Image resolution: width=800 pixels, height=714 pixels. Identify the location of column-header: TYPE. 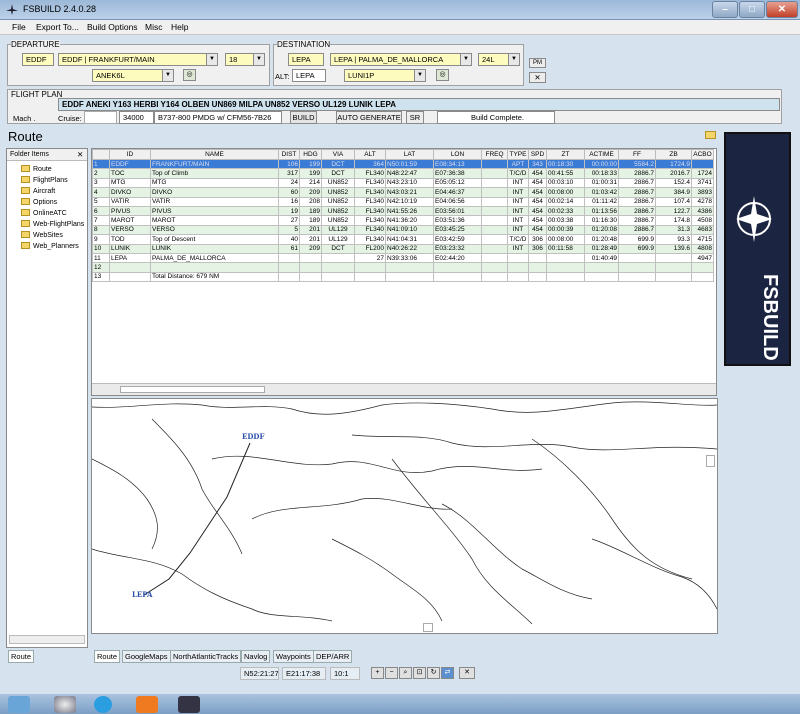
(518, 154).